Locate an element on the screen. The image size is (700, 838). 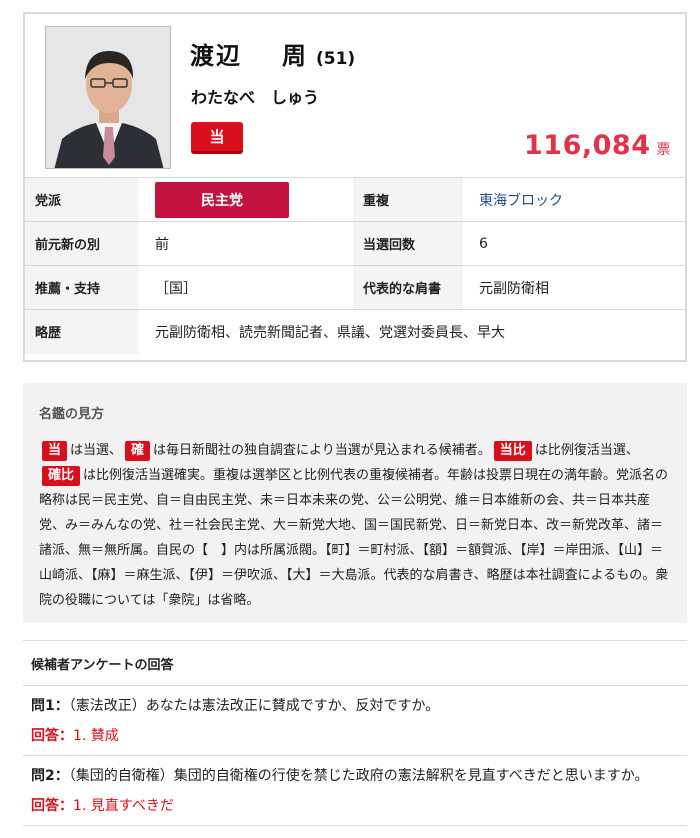
support-value: ［国］ is located at coordinates (246, 287).